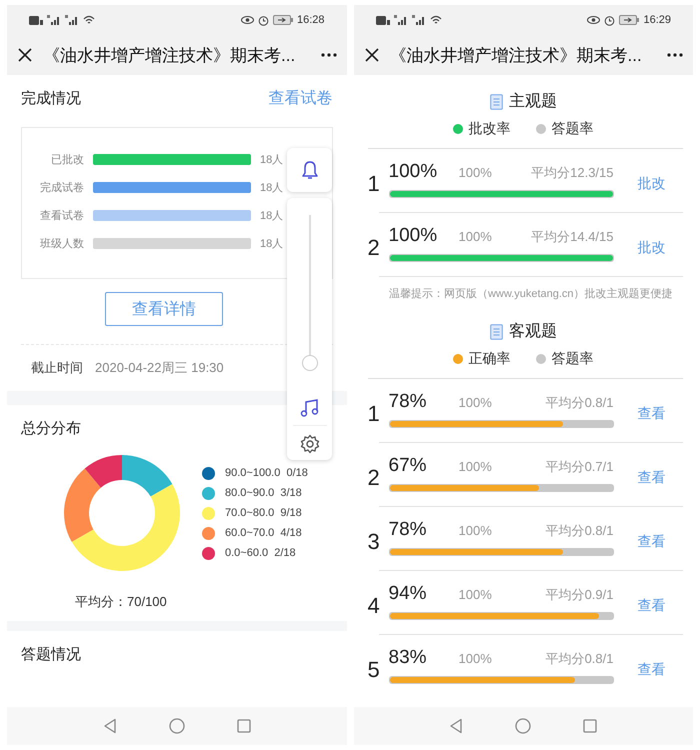 The image size is (700, 750). I want to click on bar-label: 班级人数, so click(61, 244).